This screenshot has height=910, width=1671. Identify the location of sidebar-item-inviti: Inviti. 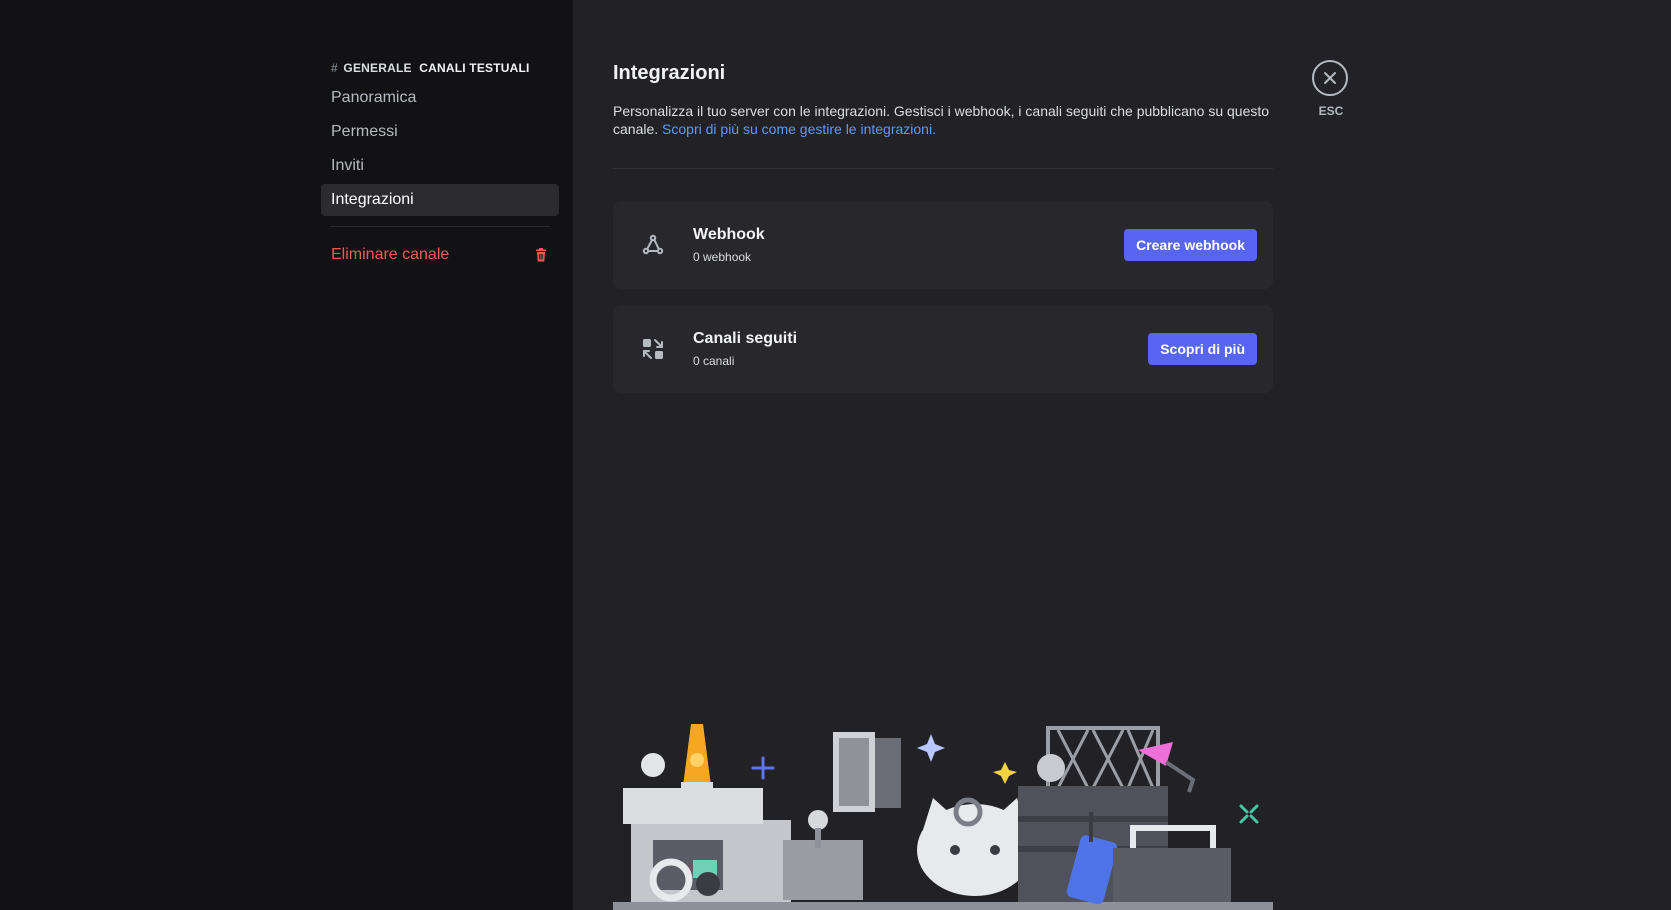
(440, 166).